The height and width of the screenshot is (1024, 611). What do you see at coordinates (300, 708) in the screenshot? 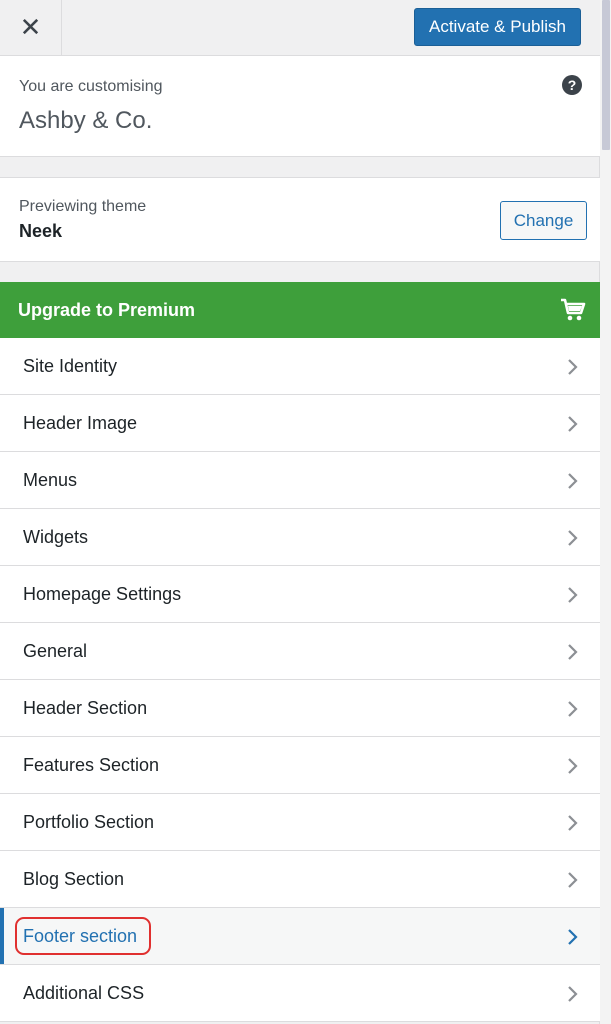
I see `menu-item-header-section: Header Section` at bounding box center [300, 708].